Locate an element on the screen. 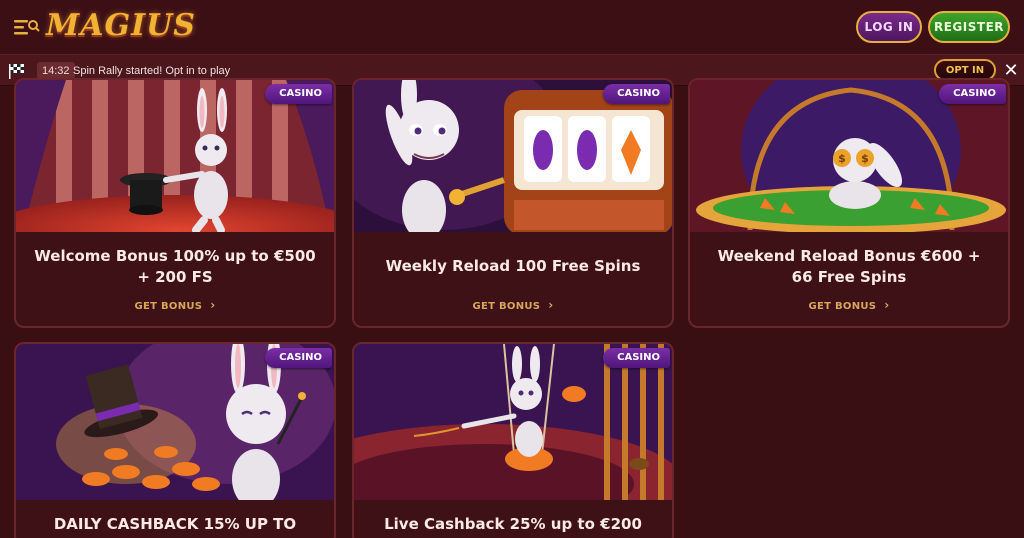 This screenshot has width=1024, height=538. promo-title: Weekly Reload 100 Free Spins is located at coordinates (513, 266).